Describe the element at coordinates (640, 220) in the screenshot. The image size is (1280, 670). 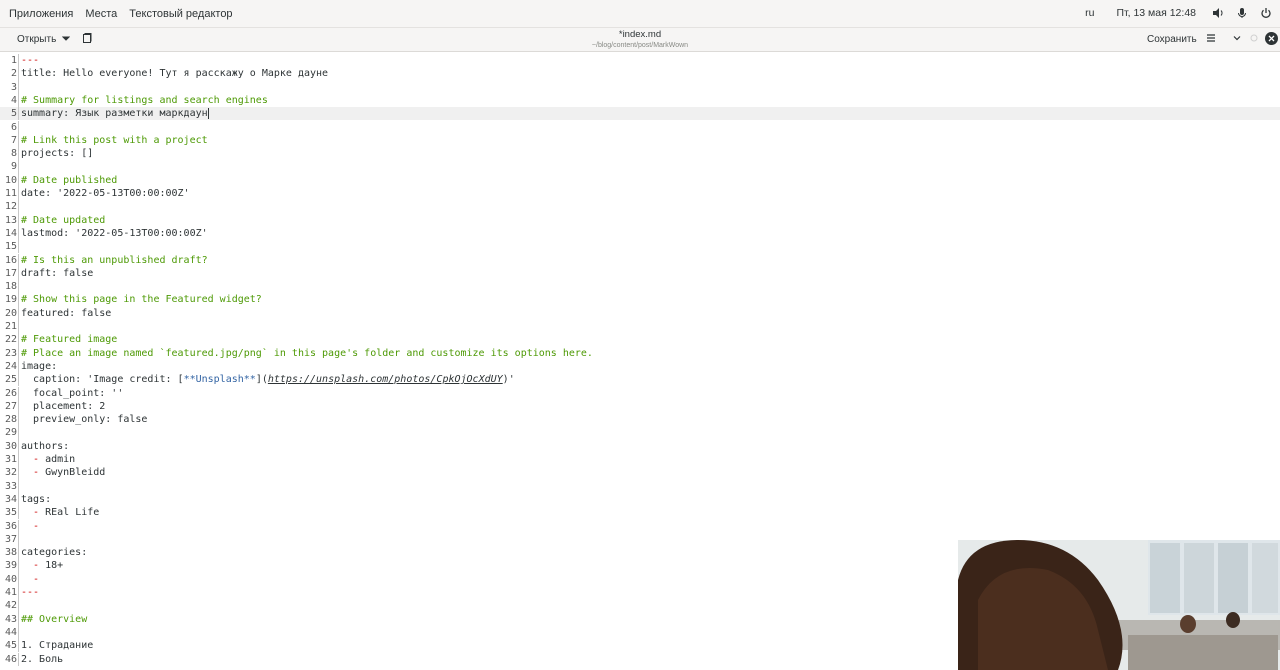
I see `editor-line: 13 # Date updated` at that location.